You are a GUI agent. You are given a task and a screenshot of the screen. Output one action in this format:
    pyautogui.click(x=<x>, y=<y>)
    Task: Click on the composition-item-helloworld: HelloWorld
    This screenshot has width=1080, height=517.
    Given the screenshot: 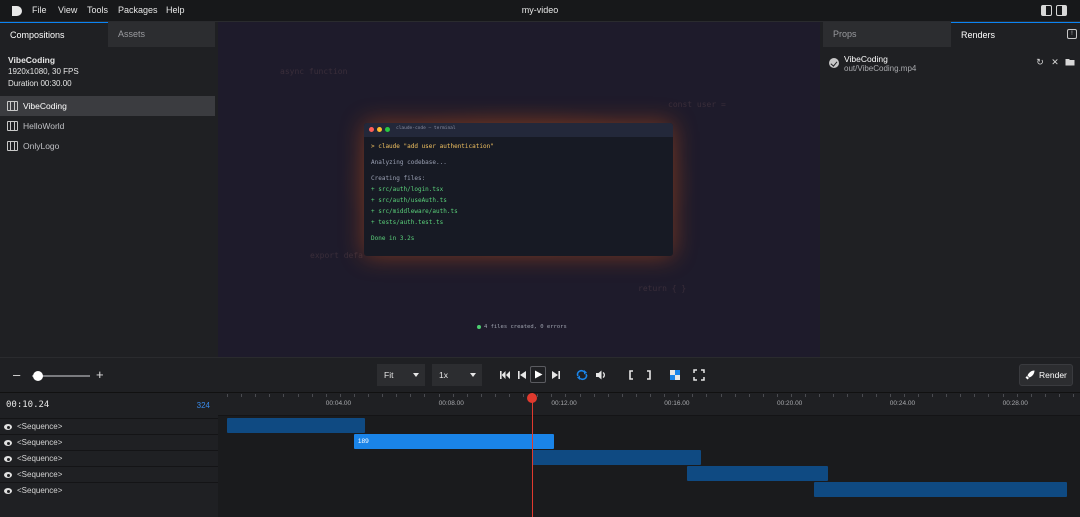 What is the action you would take?
    pyautogui.click(x=107, y=126)
    